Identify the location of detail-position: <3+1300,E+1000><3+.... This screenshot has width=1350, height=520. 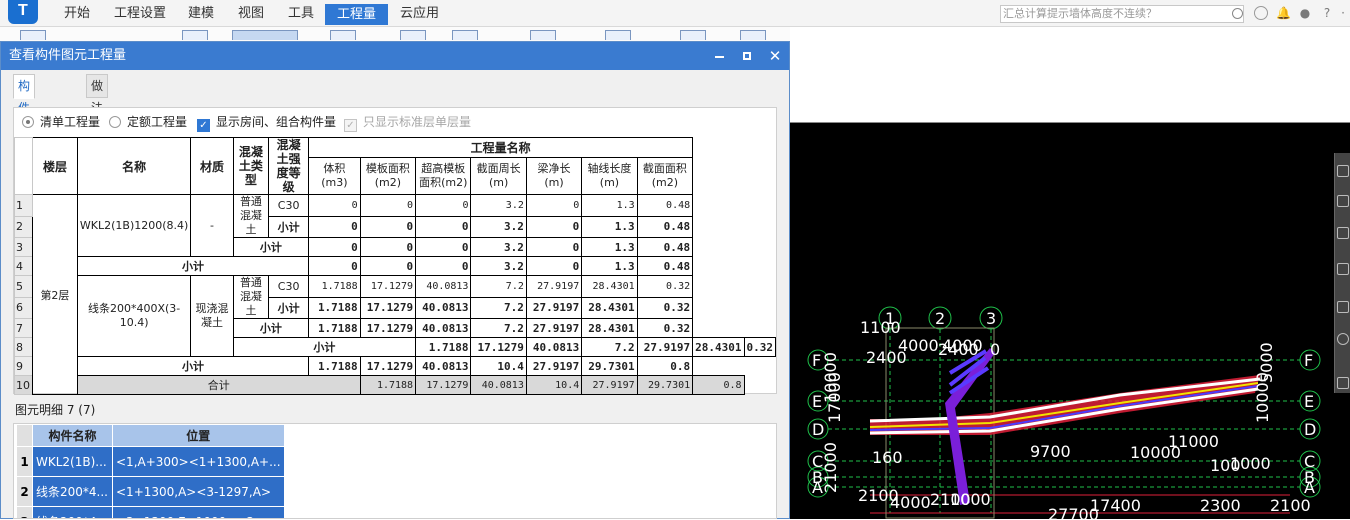
(198, 512).